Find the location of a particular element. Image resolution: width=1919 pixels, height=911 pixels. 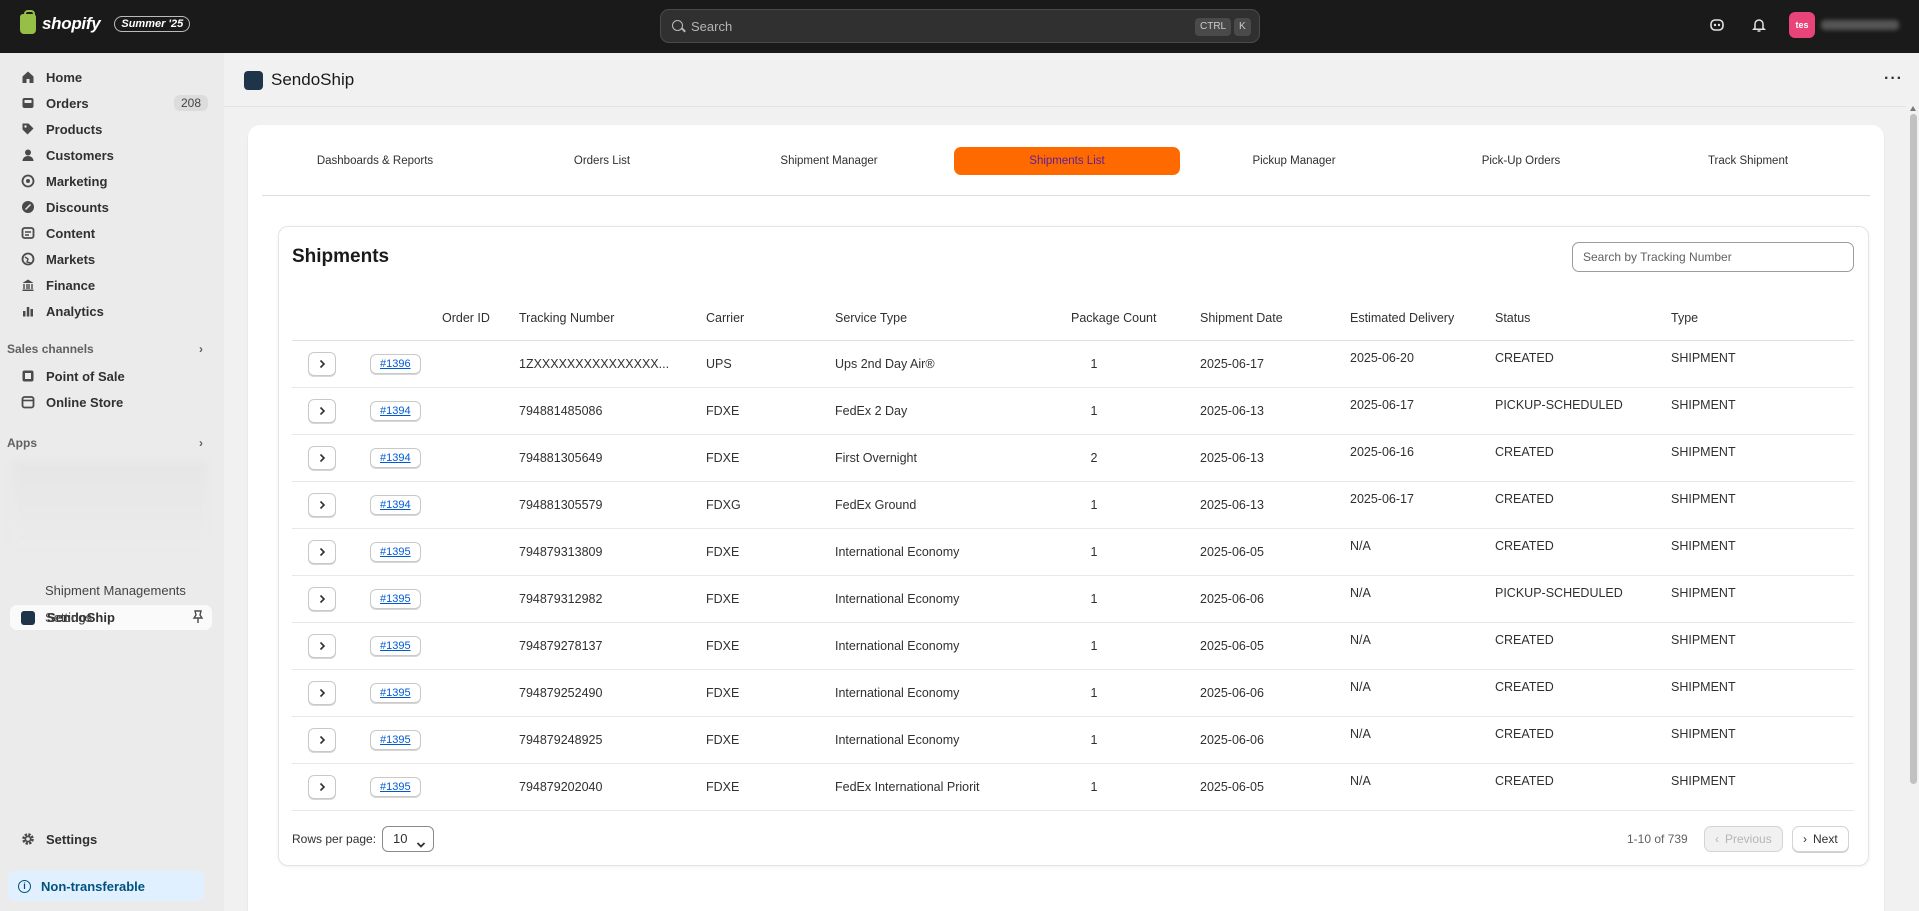

non-transferable-banner: i Non-transferable is located at coordinates (106, 886).